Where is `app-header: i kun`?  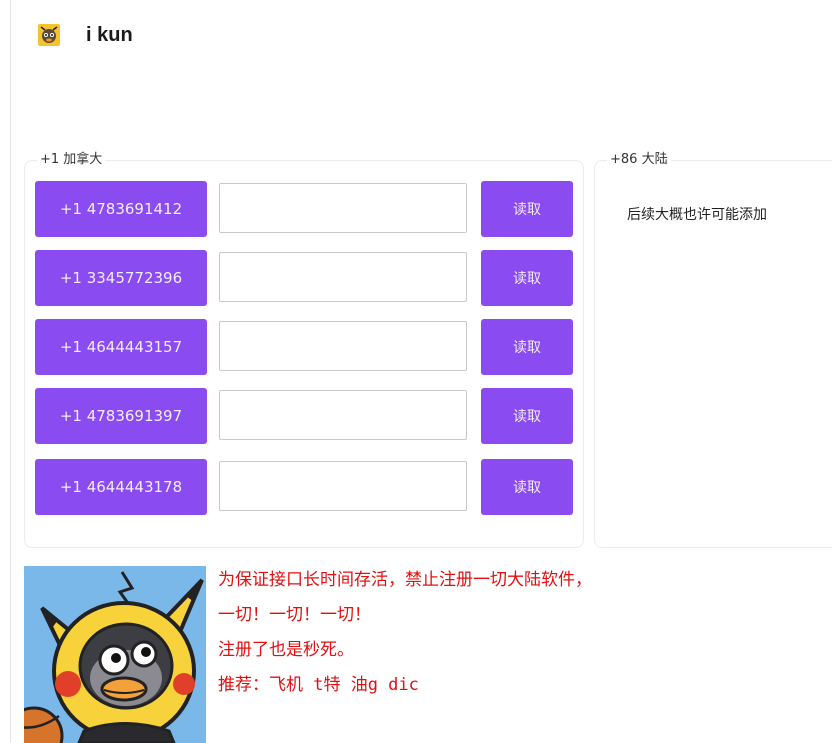 app-header: i kun is located at coordinates (85, 35).